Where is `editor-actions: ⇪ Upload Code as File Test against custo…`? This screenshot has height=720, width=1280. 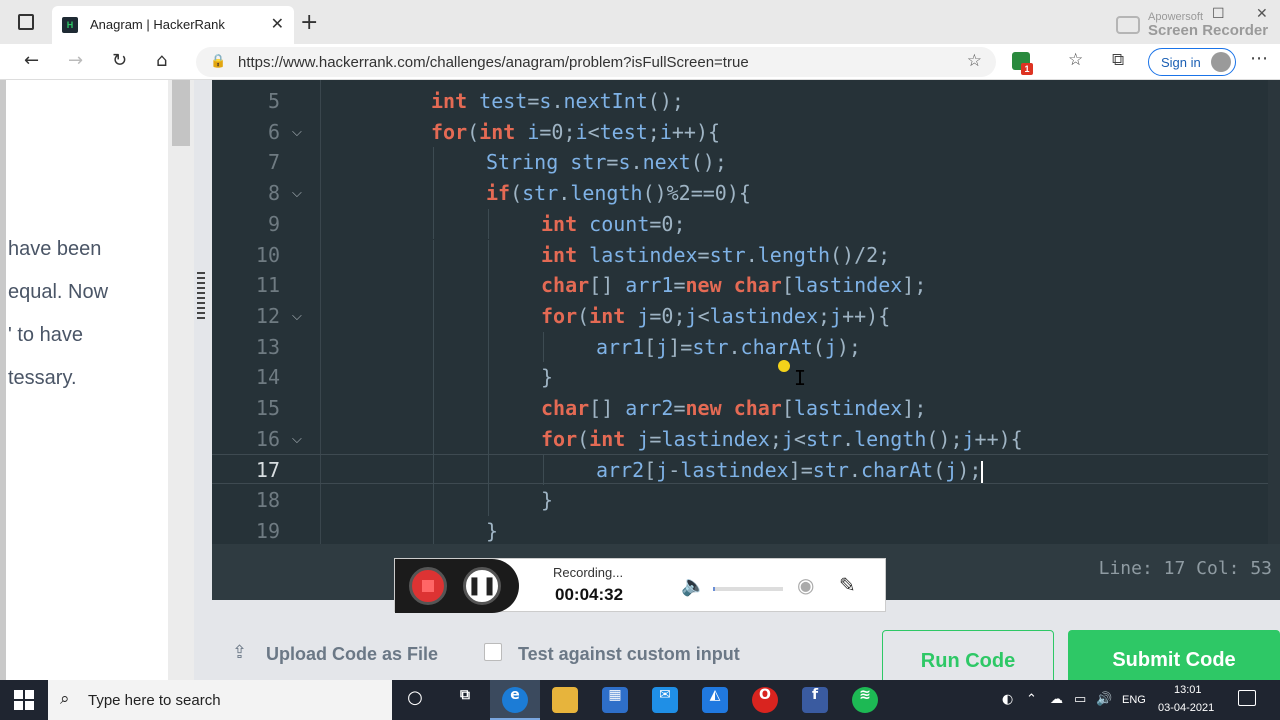
editor-actions: ⇪ Upload Code as File Test against custo… is located at coordinates (746, 645).